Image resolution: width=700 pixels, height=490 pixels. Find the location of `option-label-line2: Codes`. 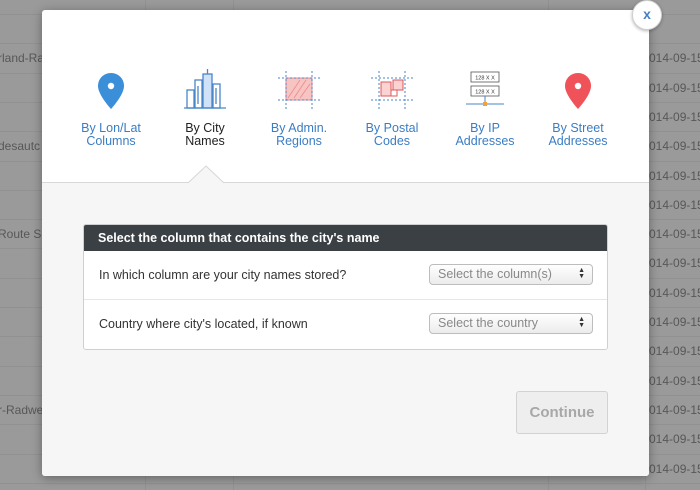

option-label-line2: Codes is located at coordinates (392, 141).